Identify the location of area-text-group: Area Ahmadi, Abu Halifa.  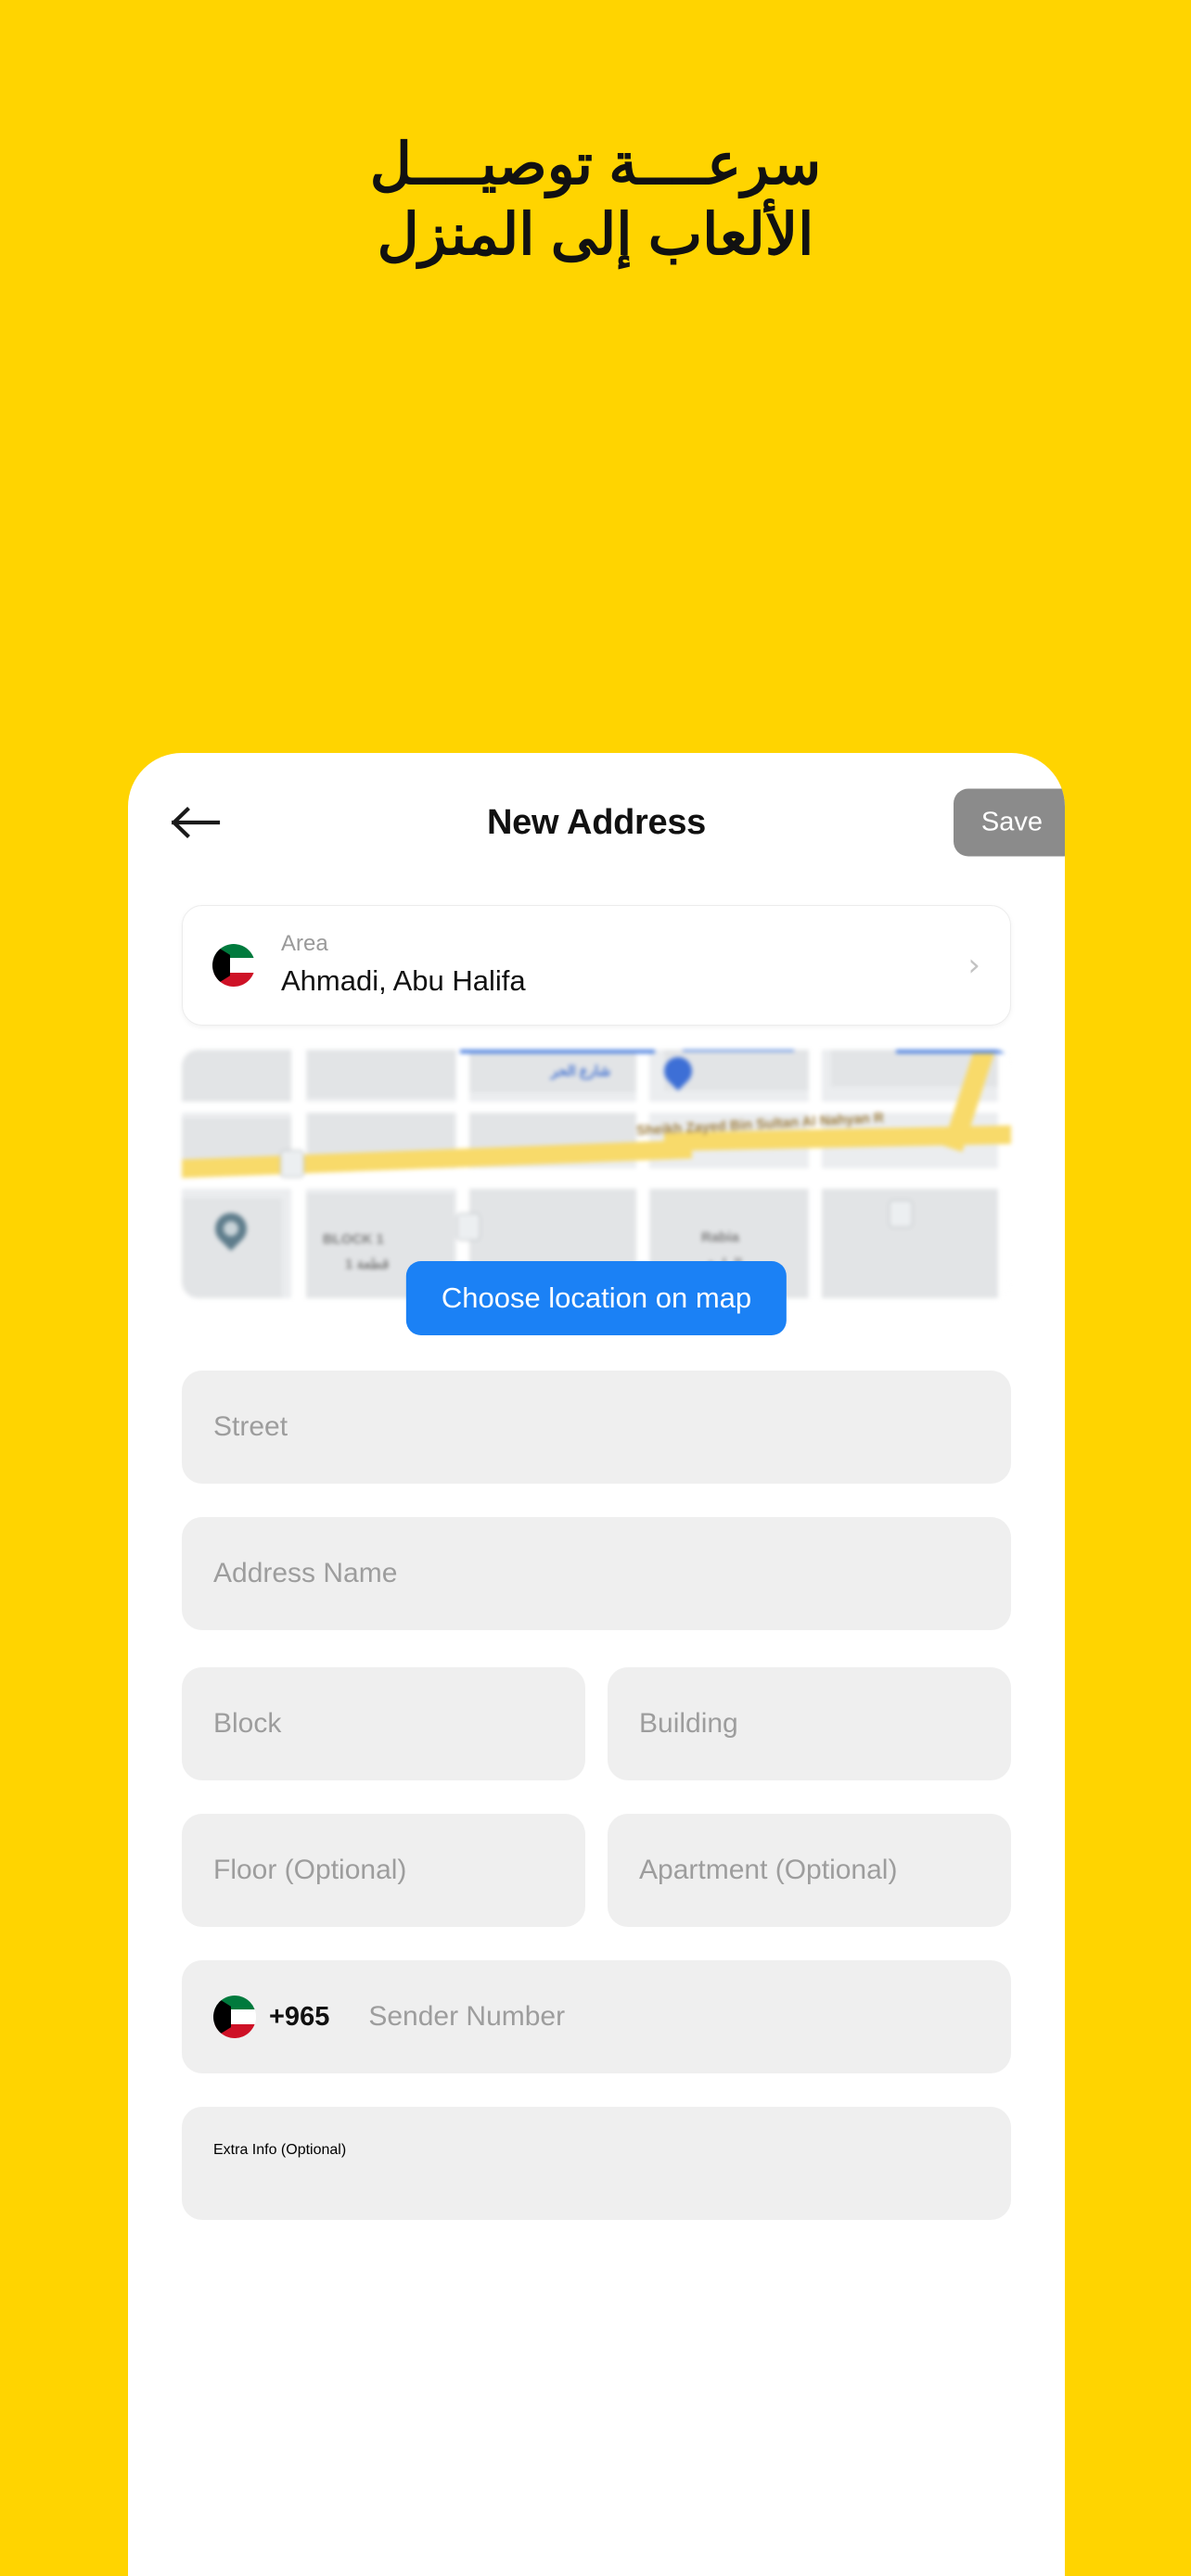
(624, 965).